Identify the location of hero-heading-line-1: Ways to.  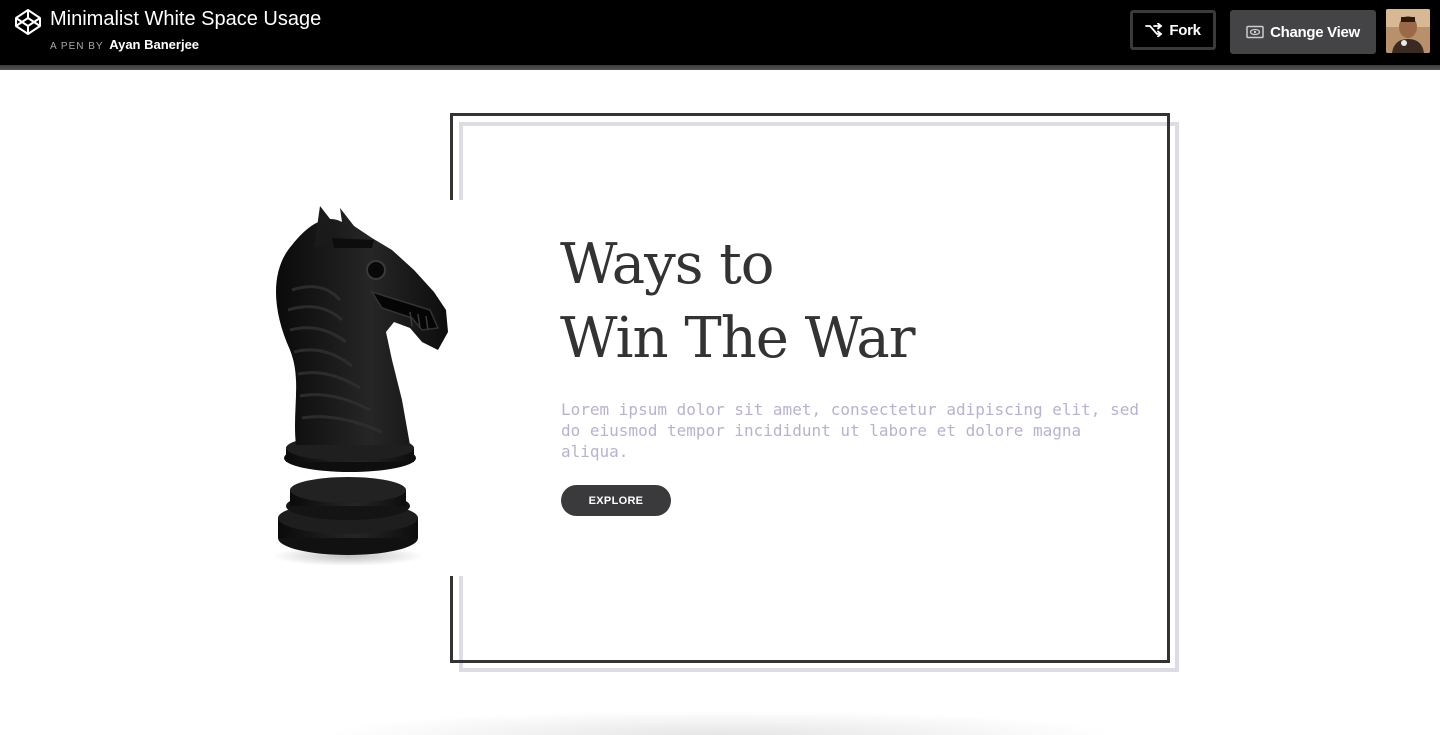
(667, 264).